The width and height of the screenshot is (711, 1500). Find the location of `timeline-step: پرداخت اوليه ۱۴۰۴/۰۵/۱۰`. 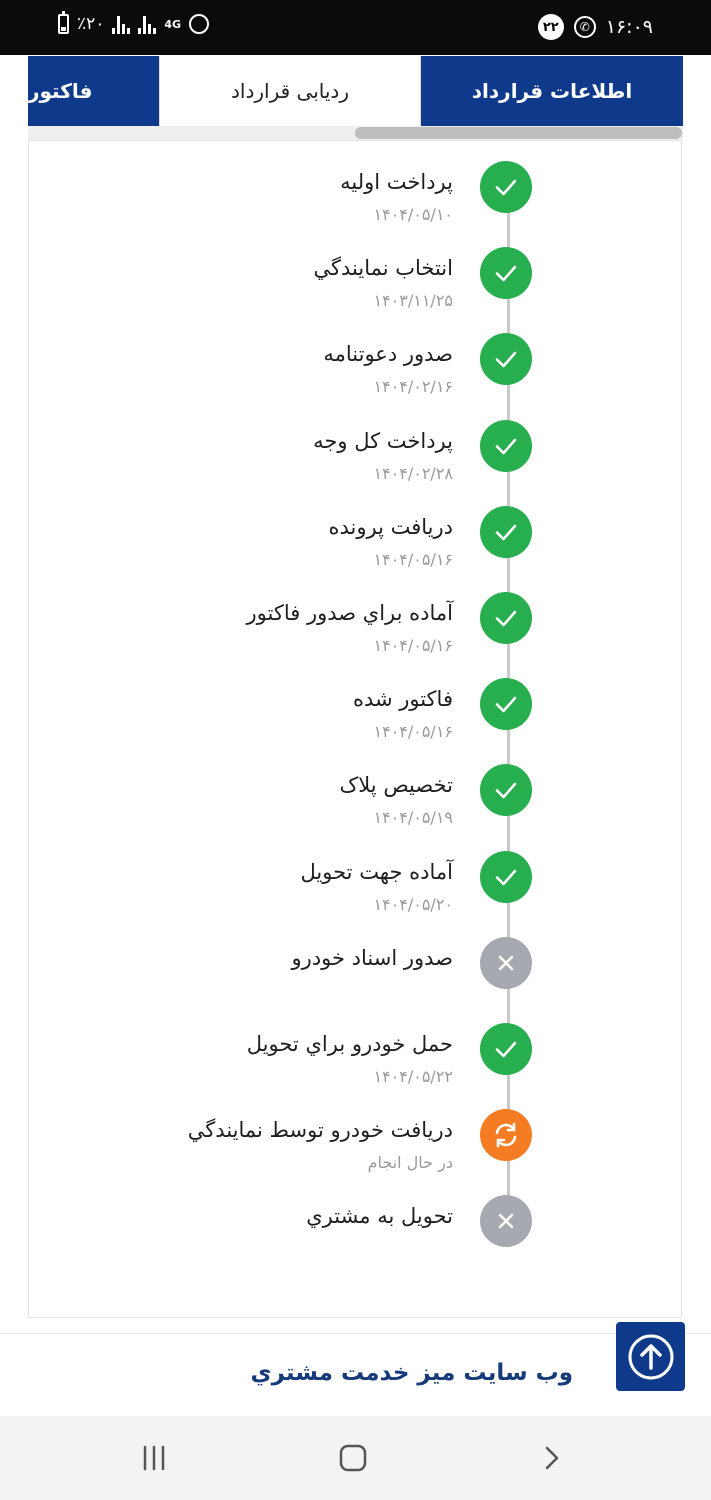

timeline-step: پرداخت اوليه ۱۴۰۴/۰۵/۱۰ is located at coordinates (354, 185).